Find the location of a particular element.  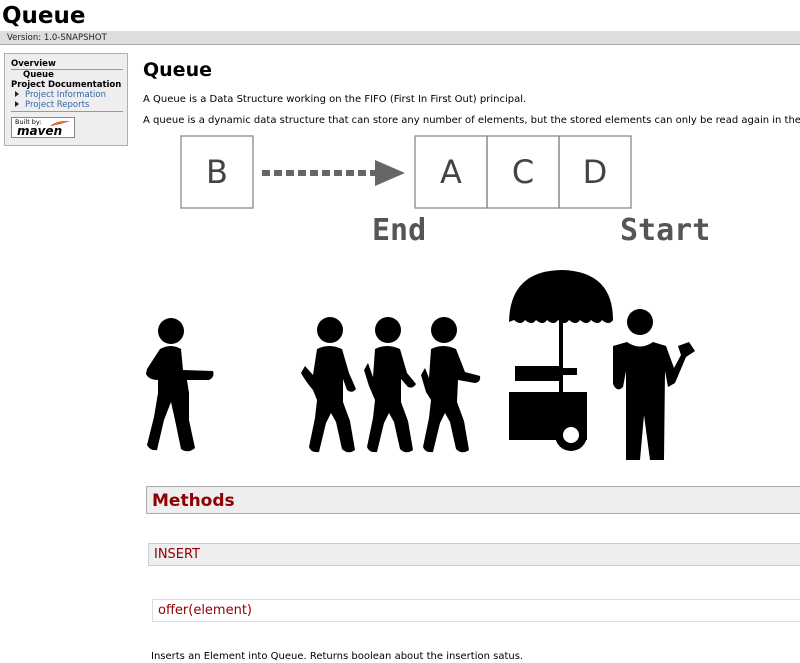

nav-link-project-reports: Project Reports is located at coordinates (67, 106).